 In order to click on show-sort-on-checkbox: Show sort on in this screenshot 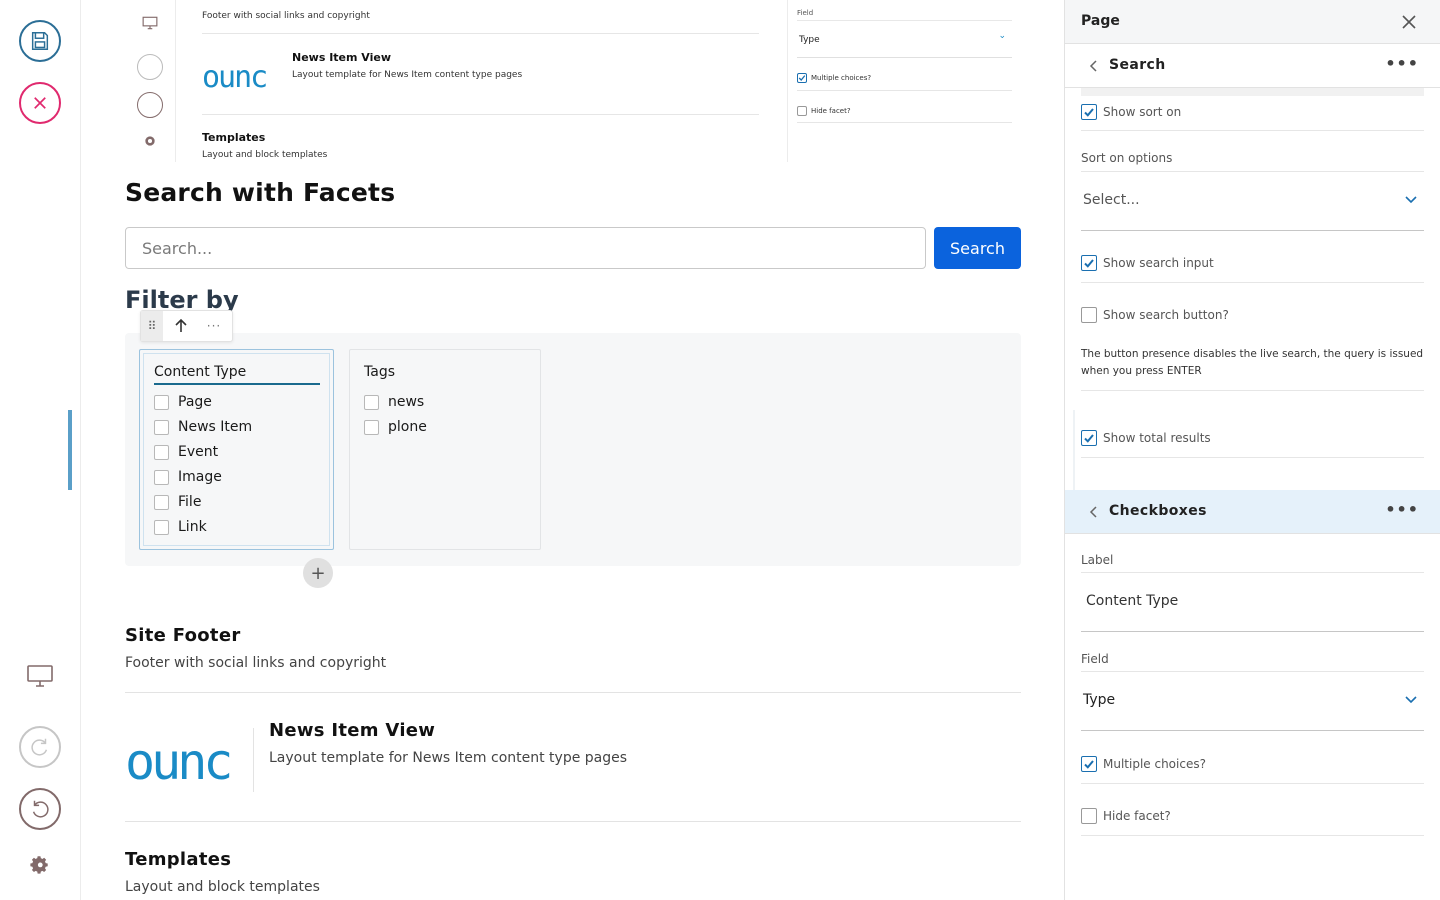, I will do `click(1131, 112)`.